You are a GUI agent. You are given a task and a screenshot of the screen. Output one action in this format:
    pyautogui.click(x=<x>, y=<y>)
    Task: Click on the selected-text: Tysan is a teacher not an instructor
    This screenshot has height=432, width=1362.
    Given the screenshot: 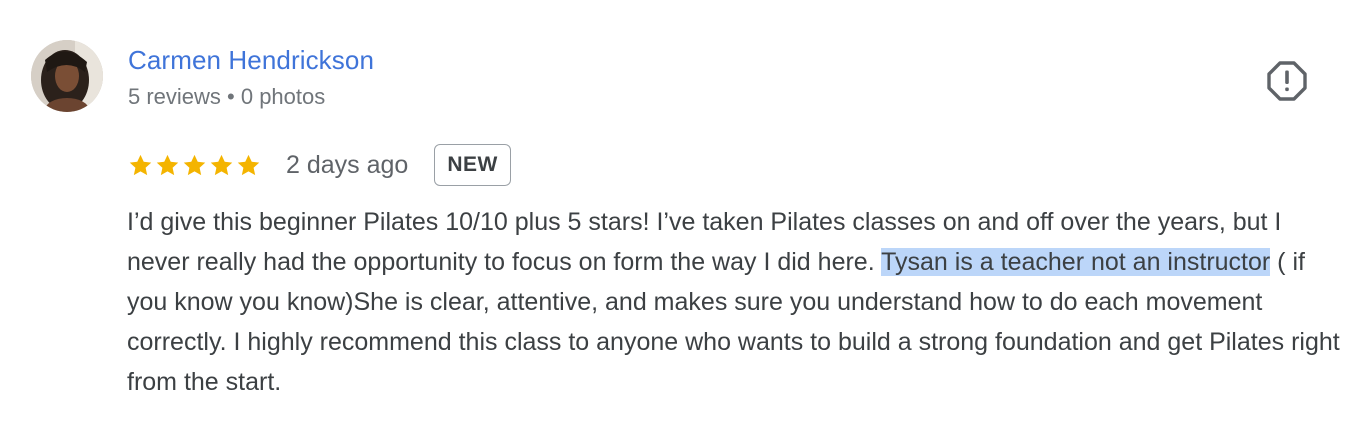 What is the action you would take?
    pyautogui.click(x=1076, y=262)
    